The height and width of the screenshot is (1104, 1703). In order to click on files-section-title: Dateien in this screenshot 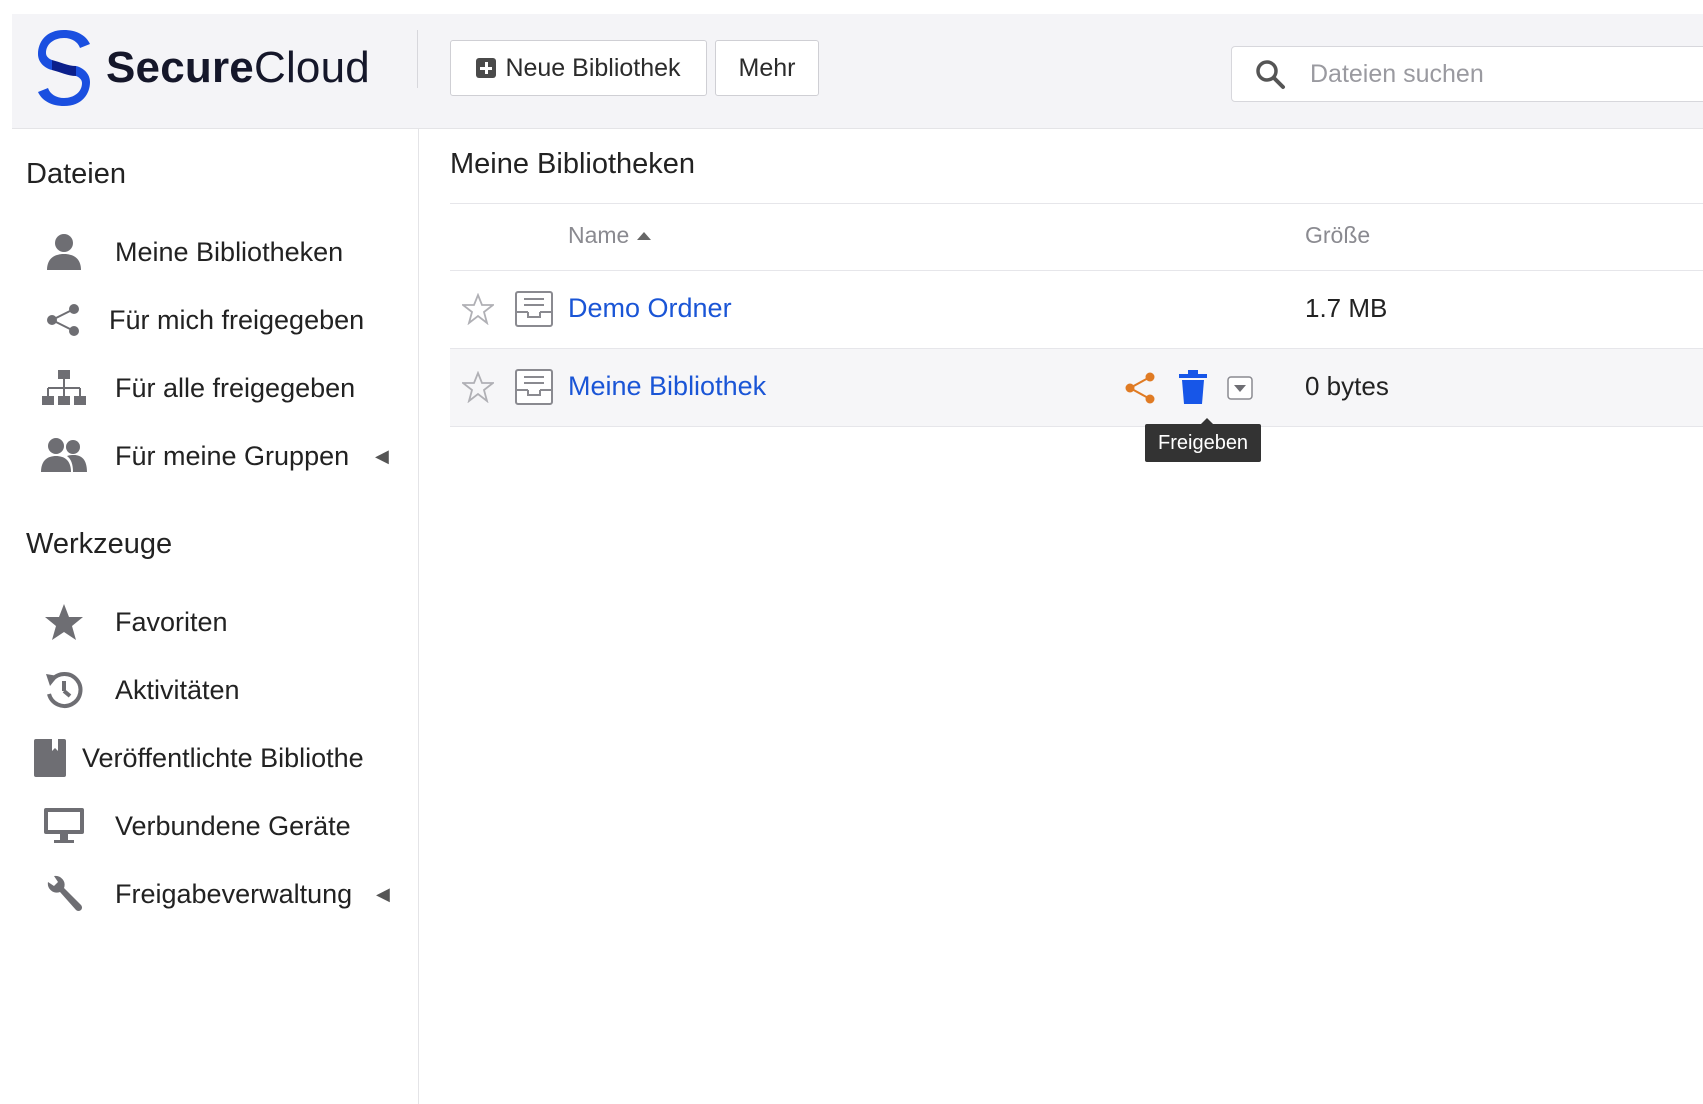, I will do `click(76, 174)`.